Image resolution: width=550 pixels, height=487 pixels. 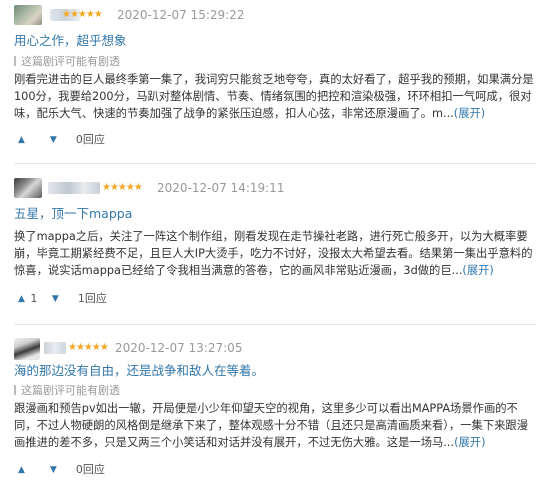 What do you see at coordinates (139, 371) in the screenshot?
I see `review-title: 海的那边没有自由，还是战争和敌人在等着。` at bounding box center [139, 371].